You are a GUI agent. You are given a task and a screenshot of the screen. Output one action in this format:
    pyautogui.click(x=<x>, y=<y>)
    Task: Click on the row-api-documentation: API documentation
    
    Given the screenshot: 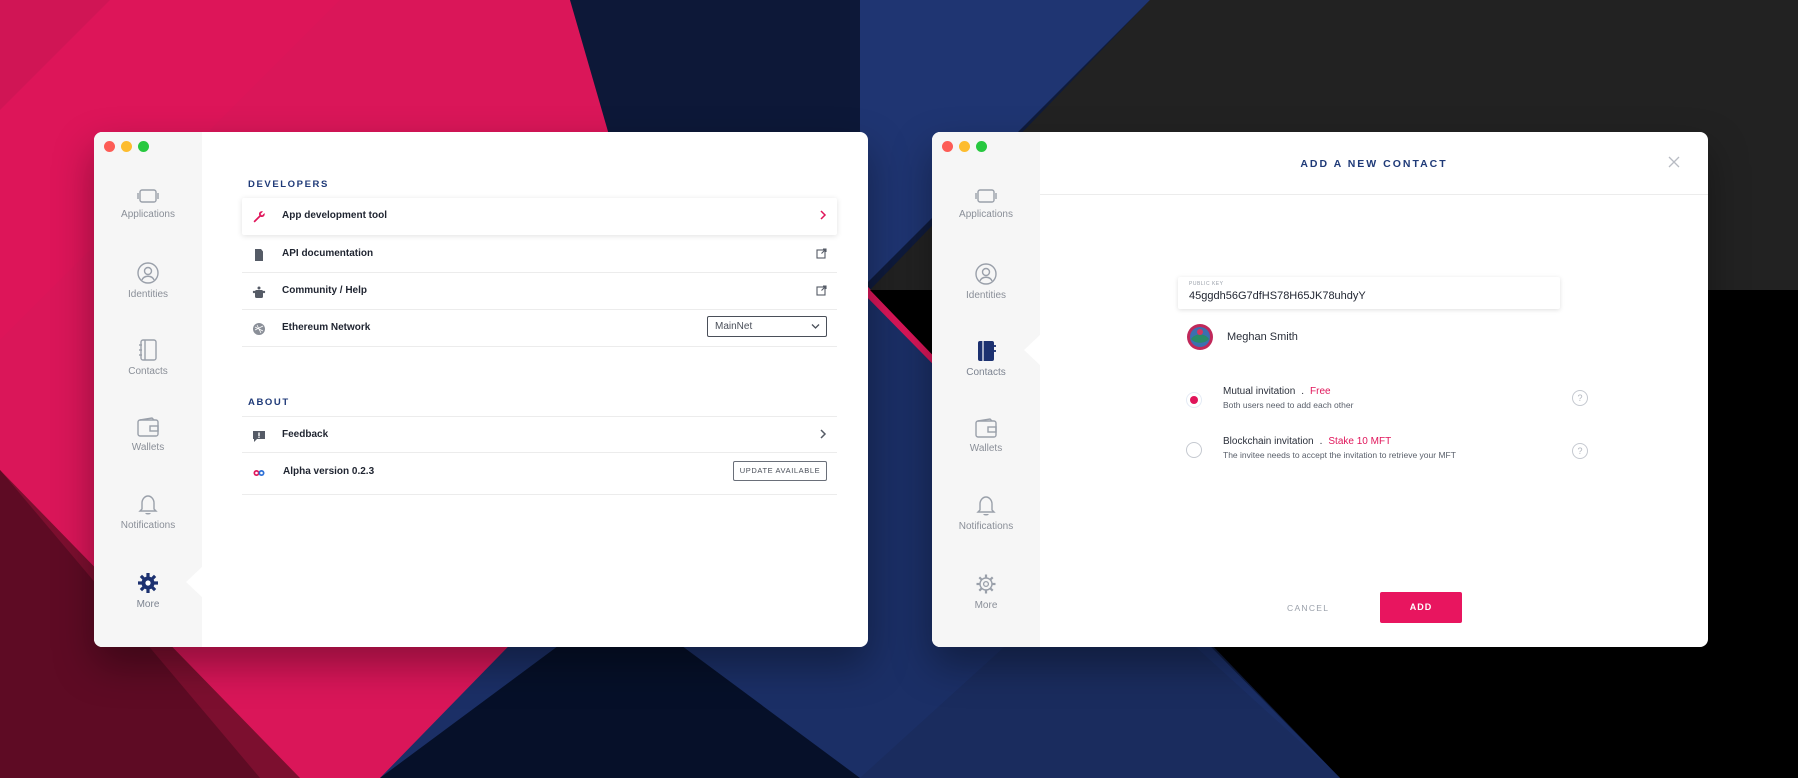 What is the action you would take?
    pyautogui.click(x=539, y=254)
    